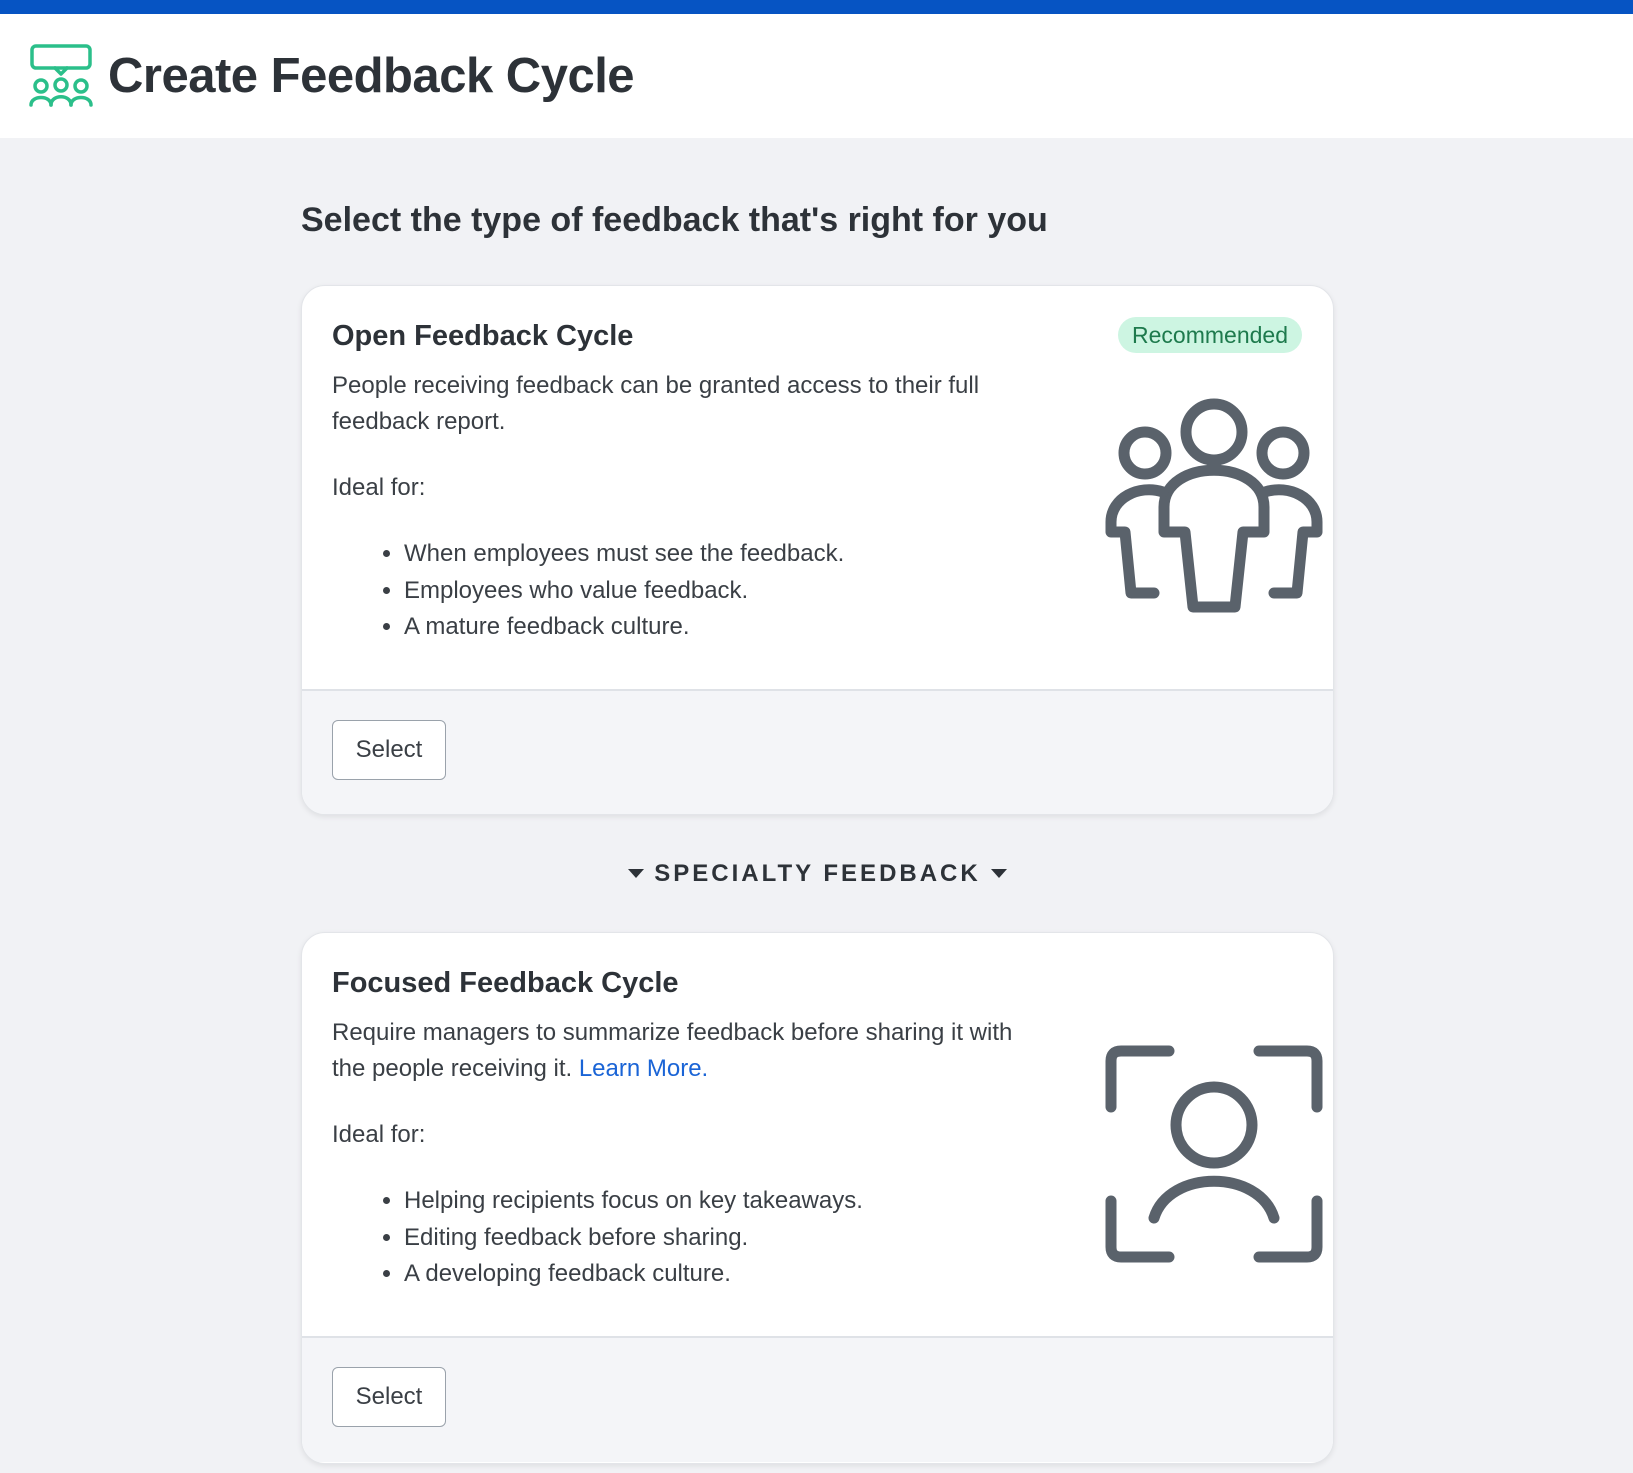  I want to click on focused-feedback-card-footer: Select, so click(817, 1399).